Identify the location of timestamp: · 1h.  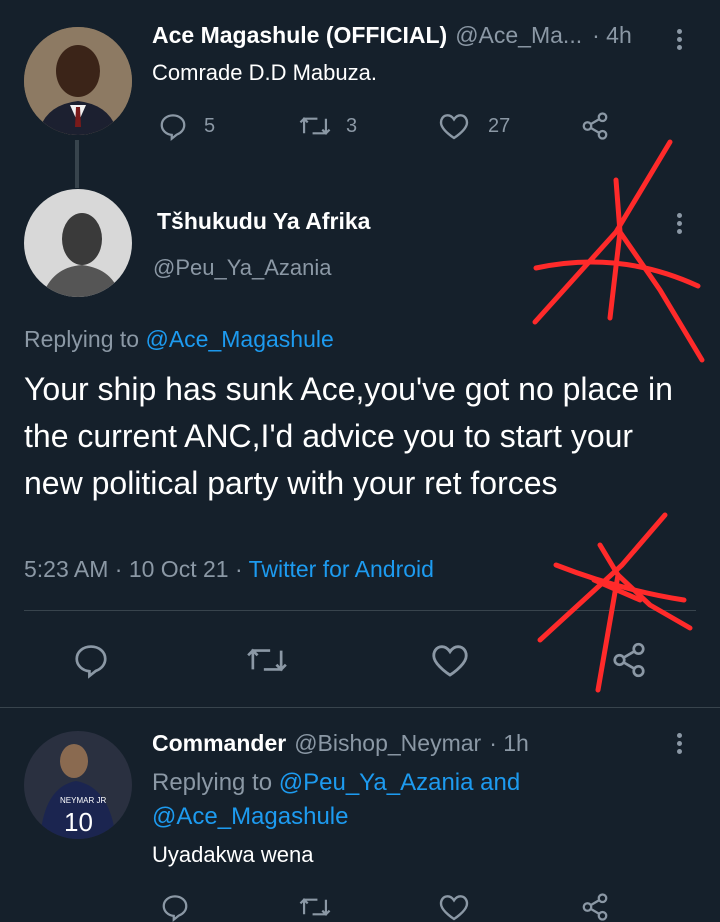
(509, 743).